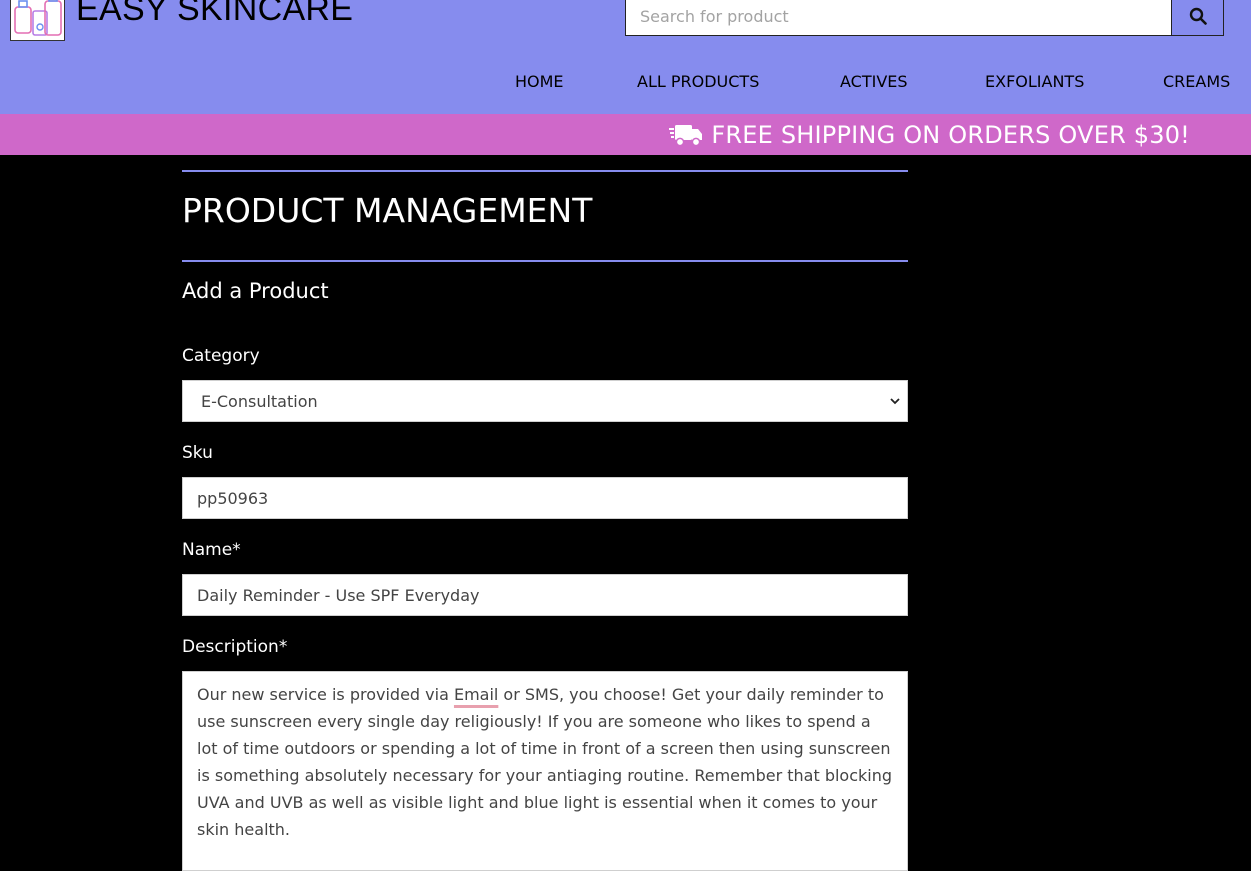 This screenshot has width=1251, height=871. What do you see at coordinates (1034, 81) in the screenshot?
I see `nav-exfoliants: EXFOLIANTS` at bounding box center [1034, 81].